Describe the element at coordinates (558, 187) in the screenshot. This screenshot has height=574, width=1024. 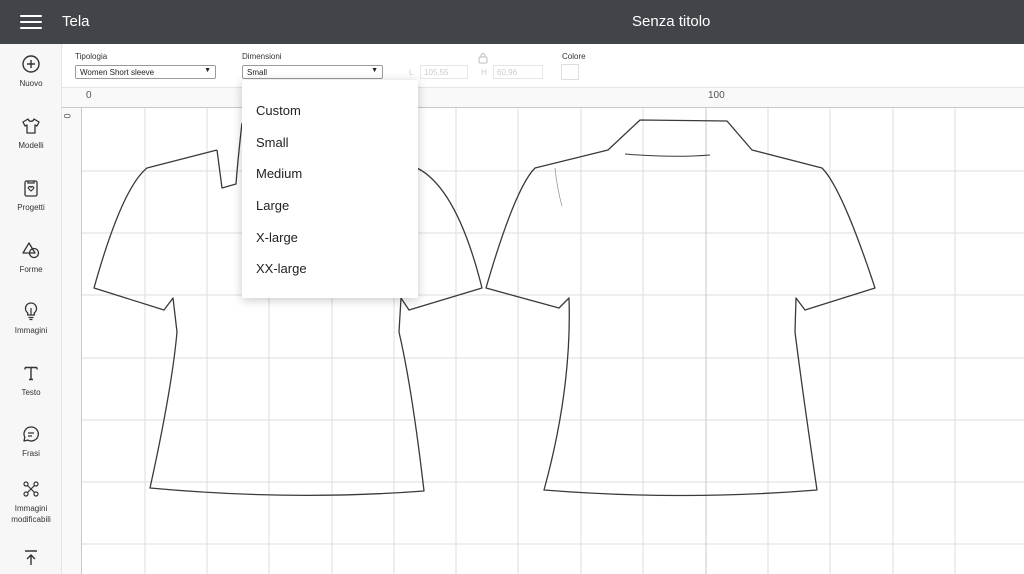
I see `shirt-back-sleeve-seam` at that location.